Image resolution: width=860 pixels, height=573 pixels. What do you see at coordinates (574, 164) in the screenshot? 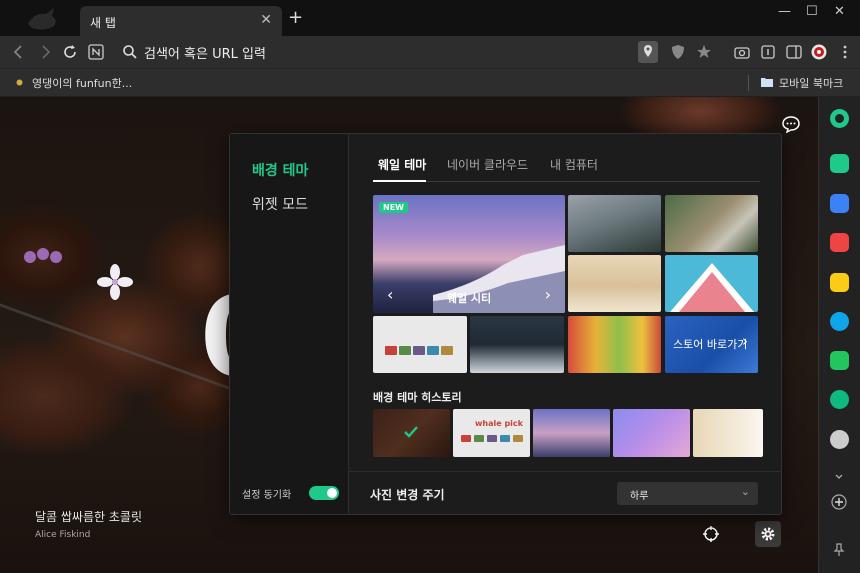
I see `tab-my-computer: 내 컴퓨터` at bounding box center [574, 164].